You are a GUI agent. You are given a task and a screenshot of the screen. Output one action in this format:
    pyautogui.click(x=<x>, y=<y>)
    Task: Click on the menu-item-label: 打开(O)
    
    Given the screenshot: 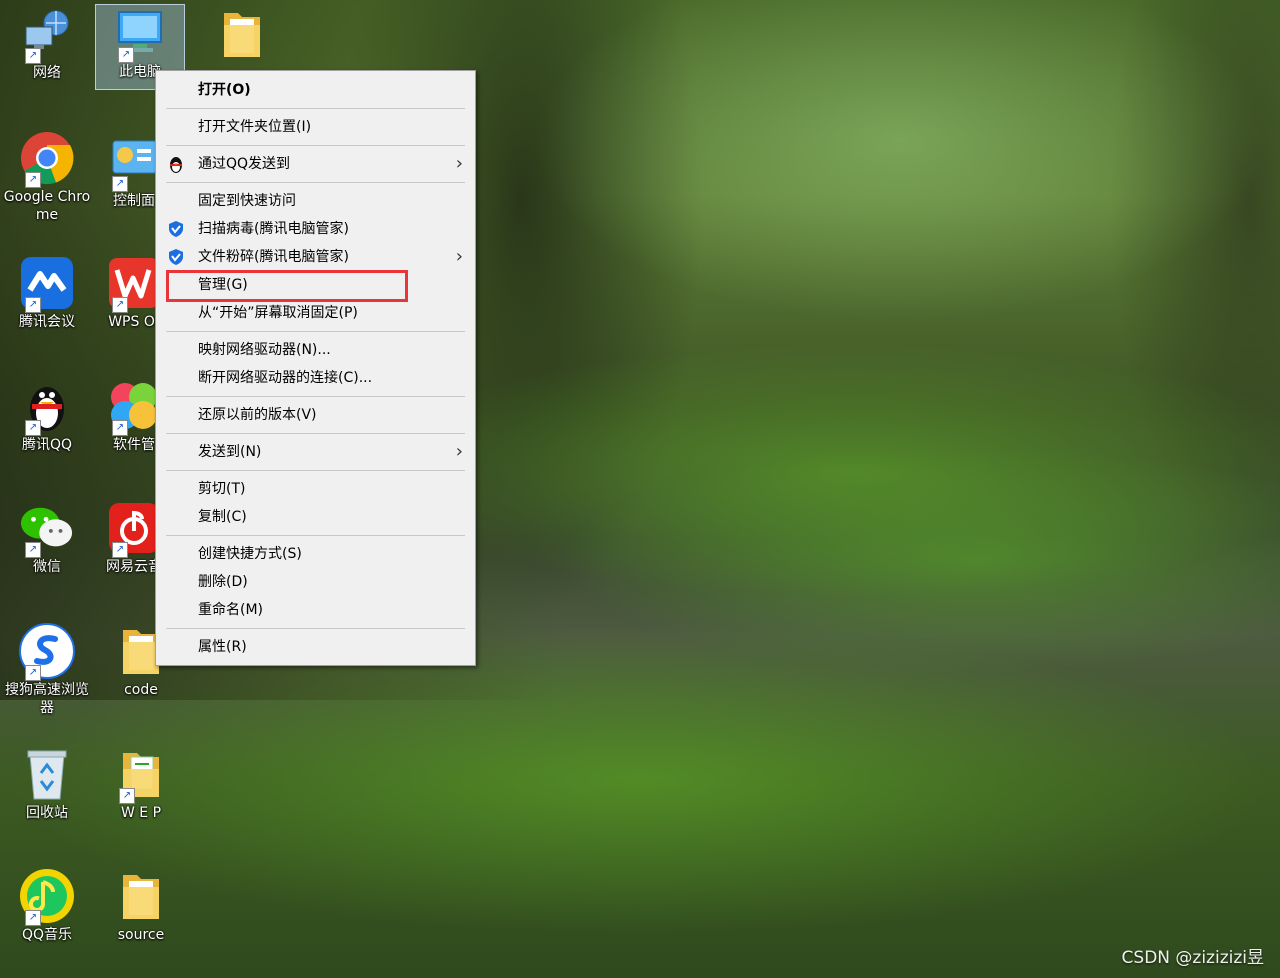 What is the action you would take?
    pyautogui.click(x=224, y=90)
    